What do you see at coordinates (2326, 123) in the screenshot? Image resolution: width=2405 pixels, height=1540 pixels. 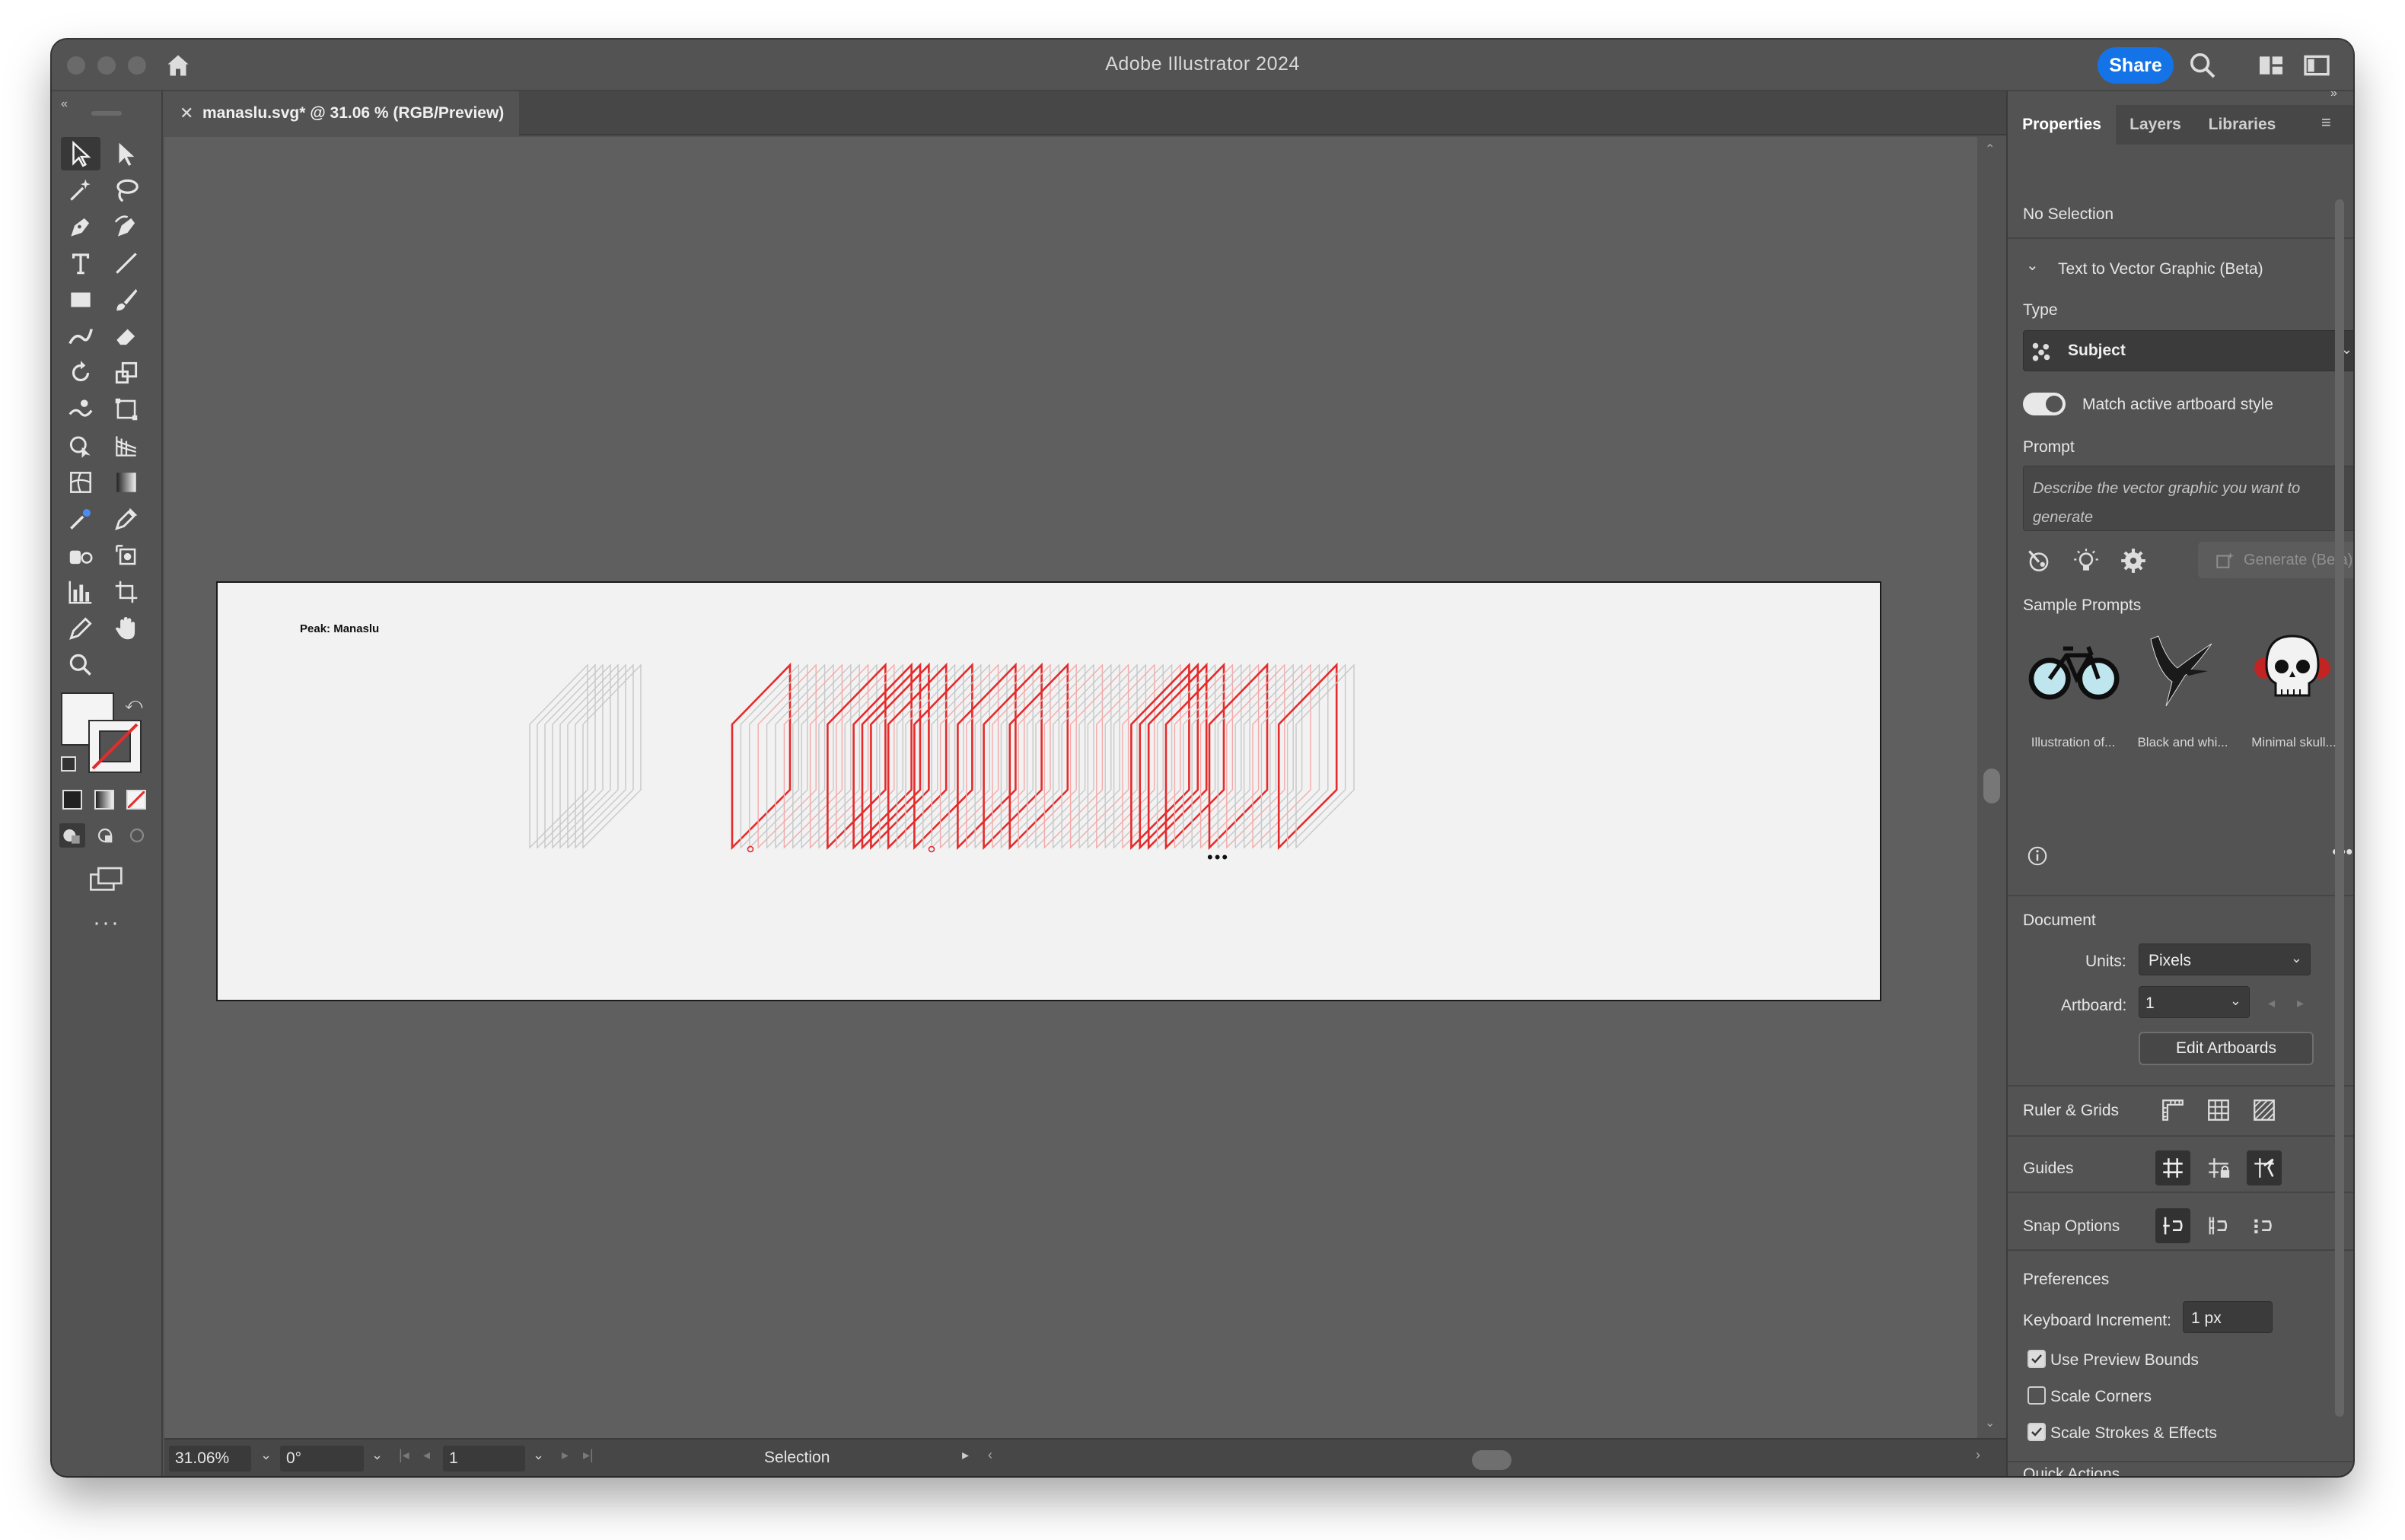 I see `panel-menu-icon: ≡` at bounding box center [2326, 123].